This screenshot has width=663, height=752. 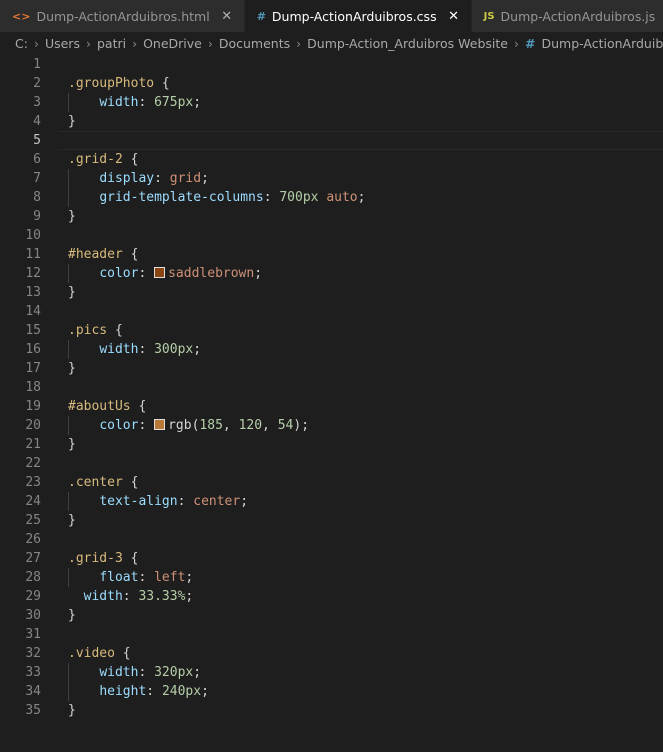 I want to click on code-line: 19 #aboutUs {, so click(x=331, y=406).